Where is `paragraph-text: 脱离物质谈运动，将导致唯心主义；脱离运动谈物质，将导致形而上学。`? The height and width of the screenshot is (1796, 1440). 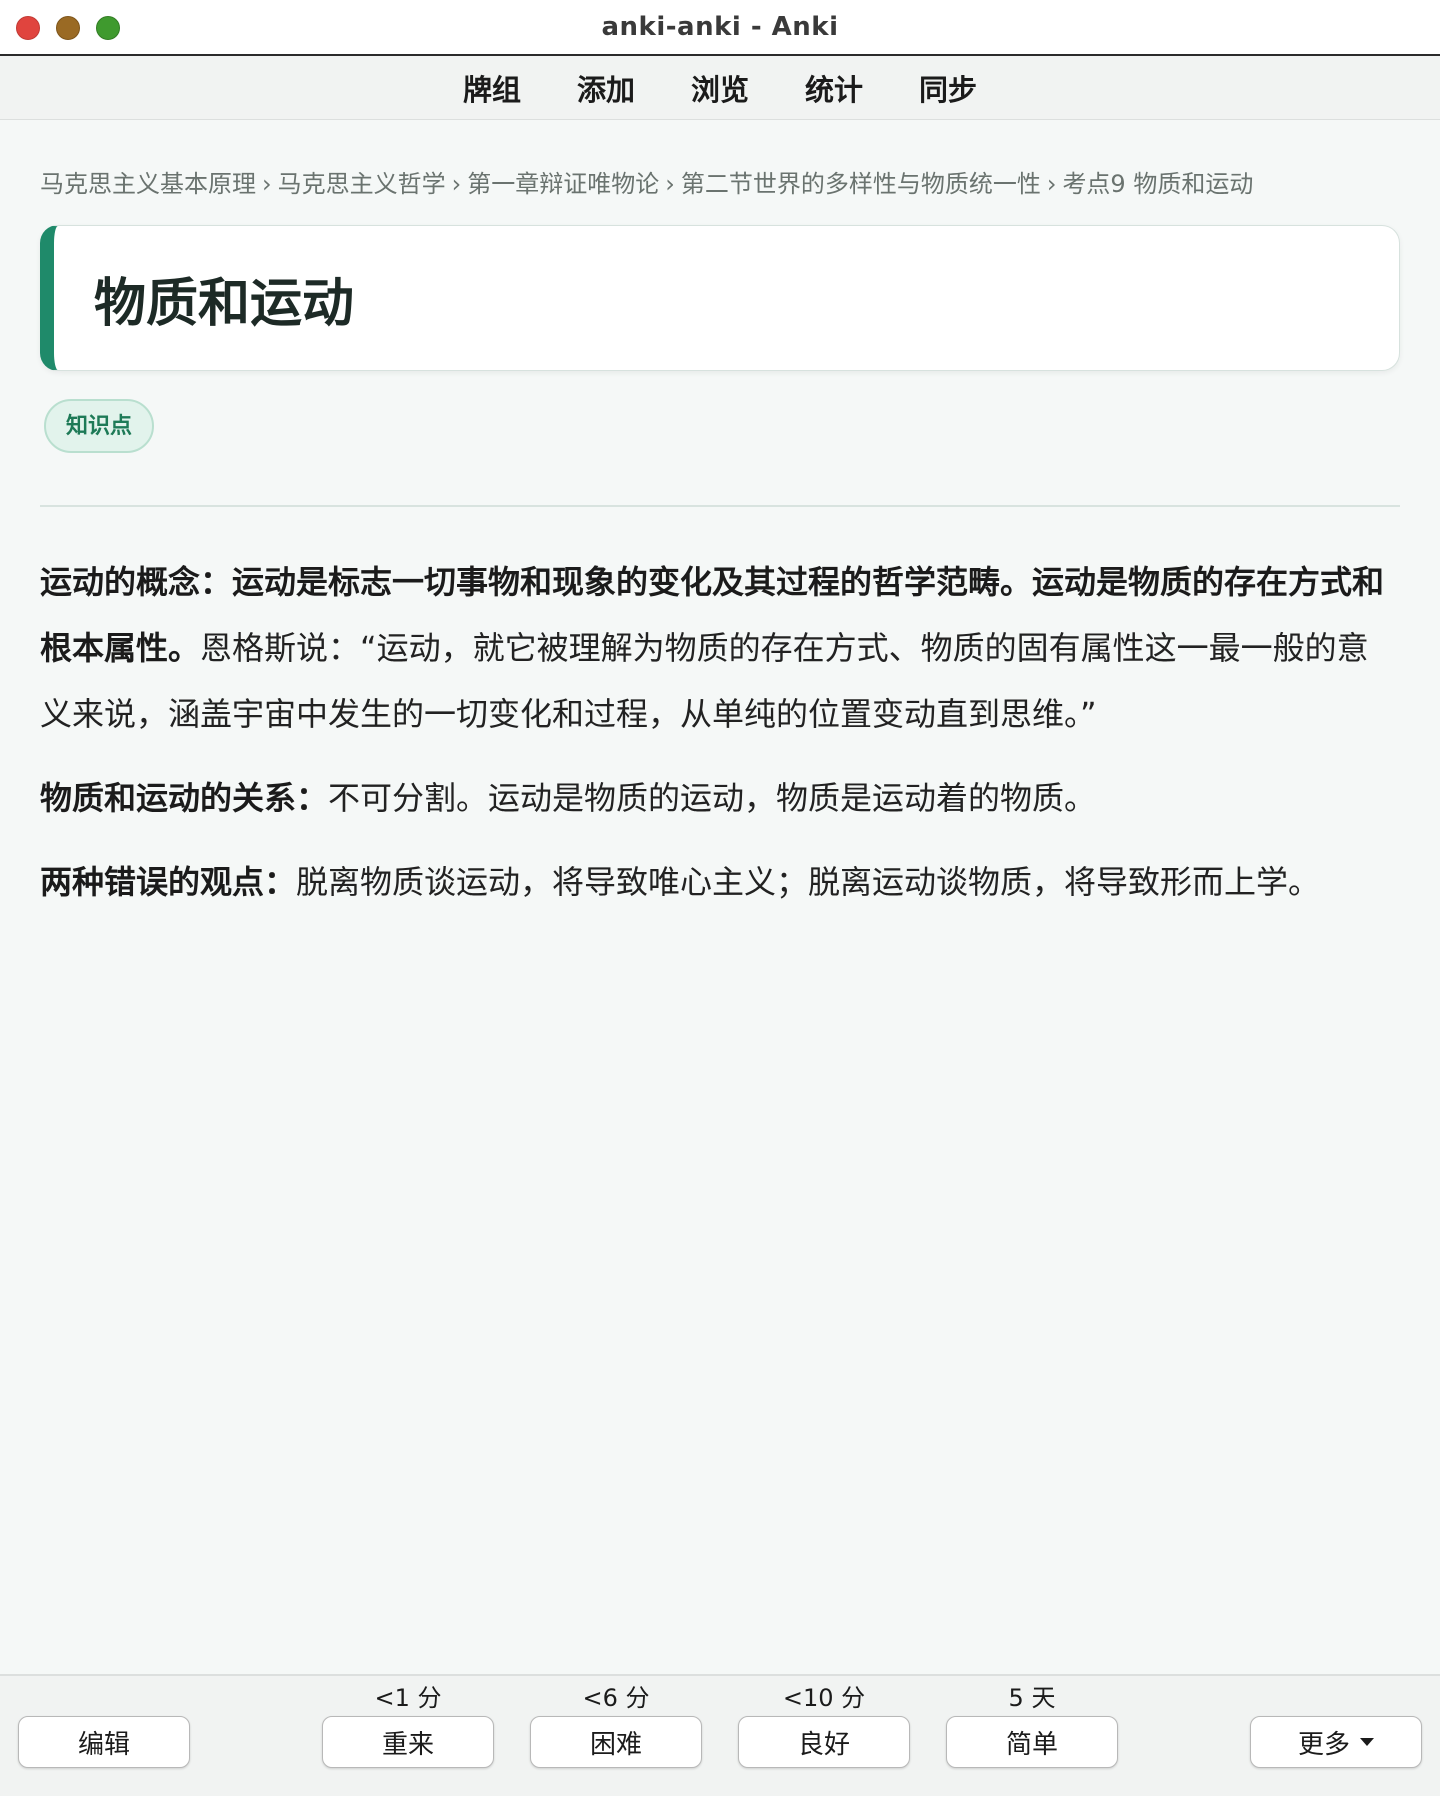
paragraph-text: 脱离物质谈运动，将导致唯心主义；脱离运动谈物质，将导致形而上学。 is located at coordinates (808, 882).